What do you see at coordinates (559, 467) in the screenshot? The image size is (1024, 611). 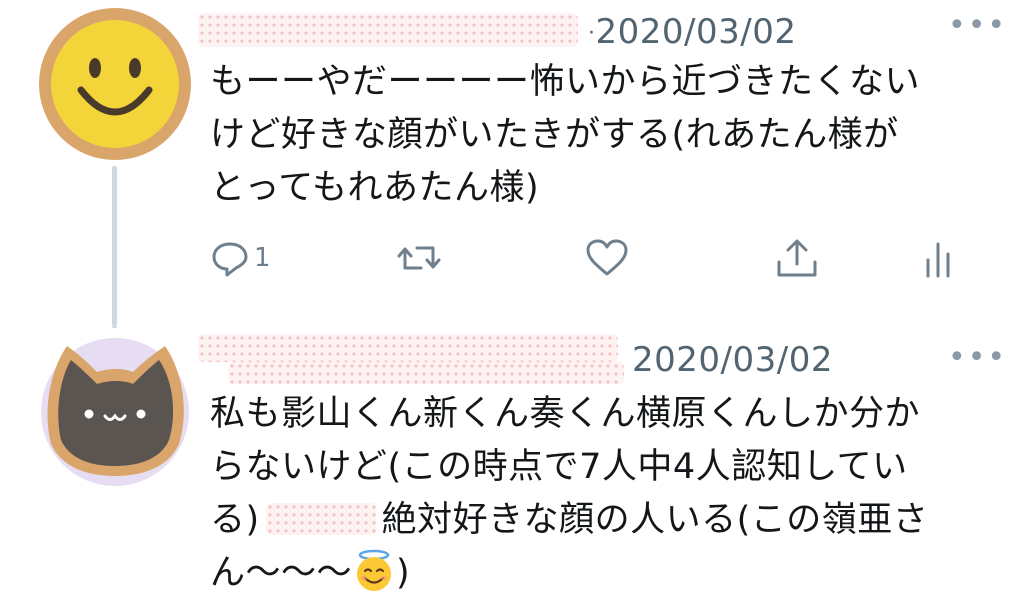 I see `tweet-text-line: らないけど(この時点で7人中4人認知してい` at bounding box center [559, 467].